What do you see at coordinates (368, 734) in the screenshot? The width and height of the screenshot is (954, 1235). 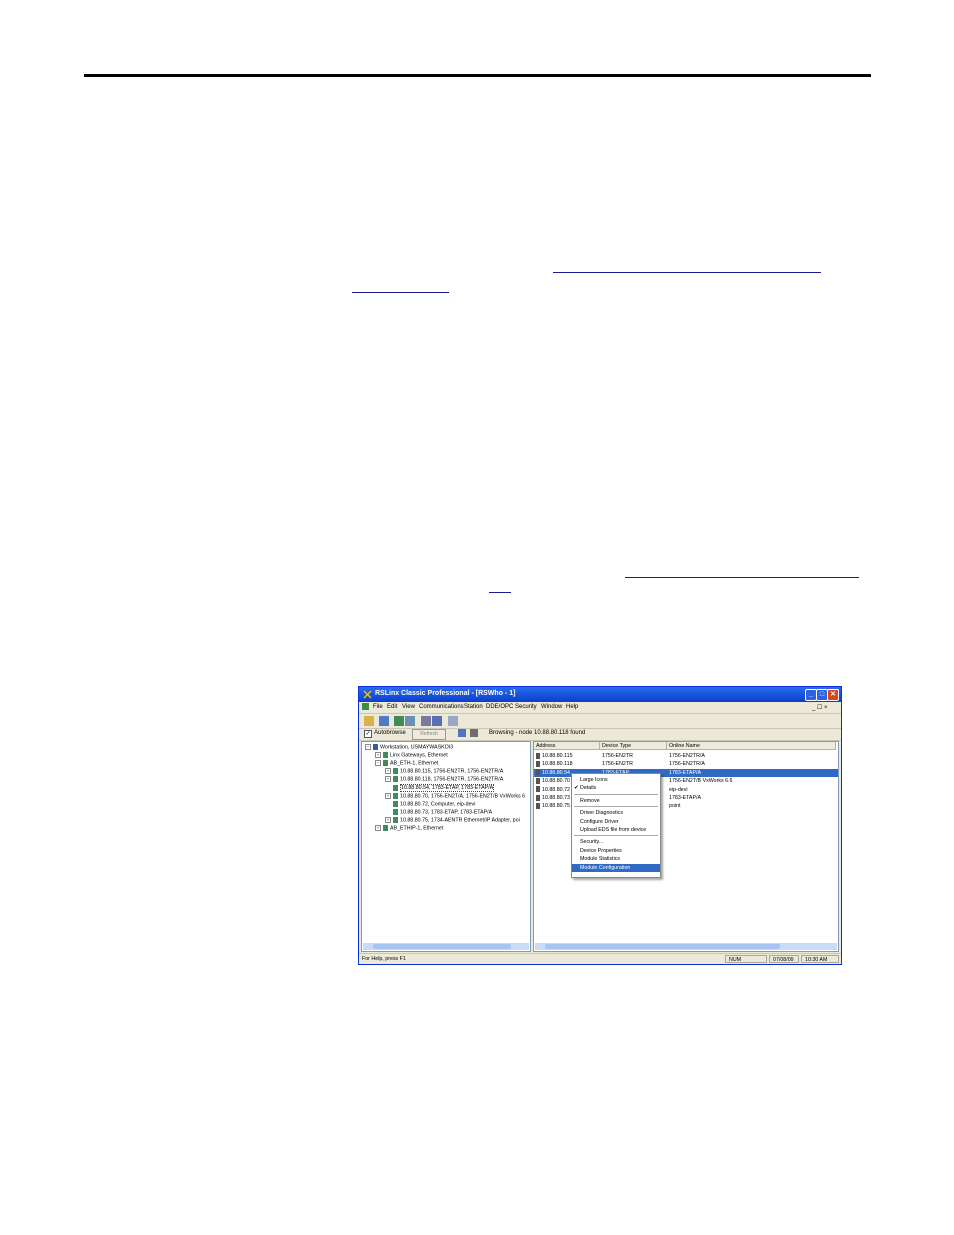 I see `autobrowse-checkbox: ✓` at bounding box center [368, 734].